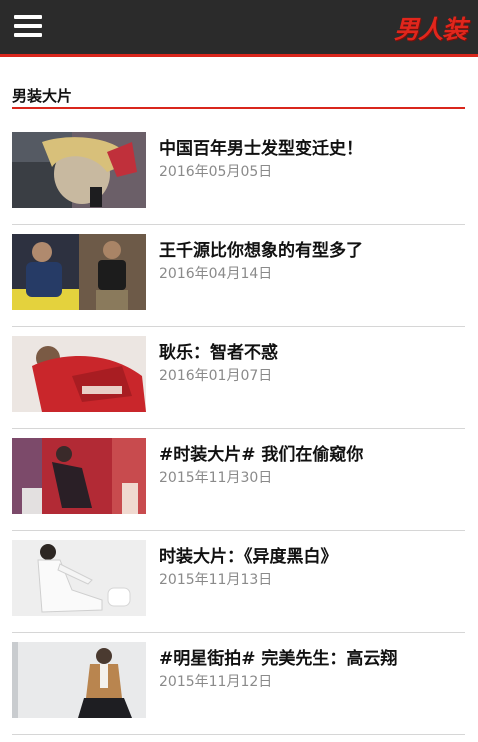  Describe the element at coordinates (238, 108) in the screenshot. I see `section-divider` at that location.